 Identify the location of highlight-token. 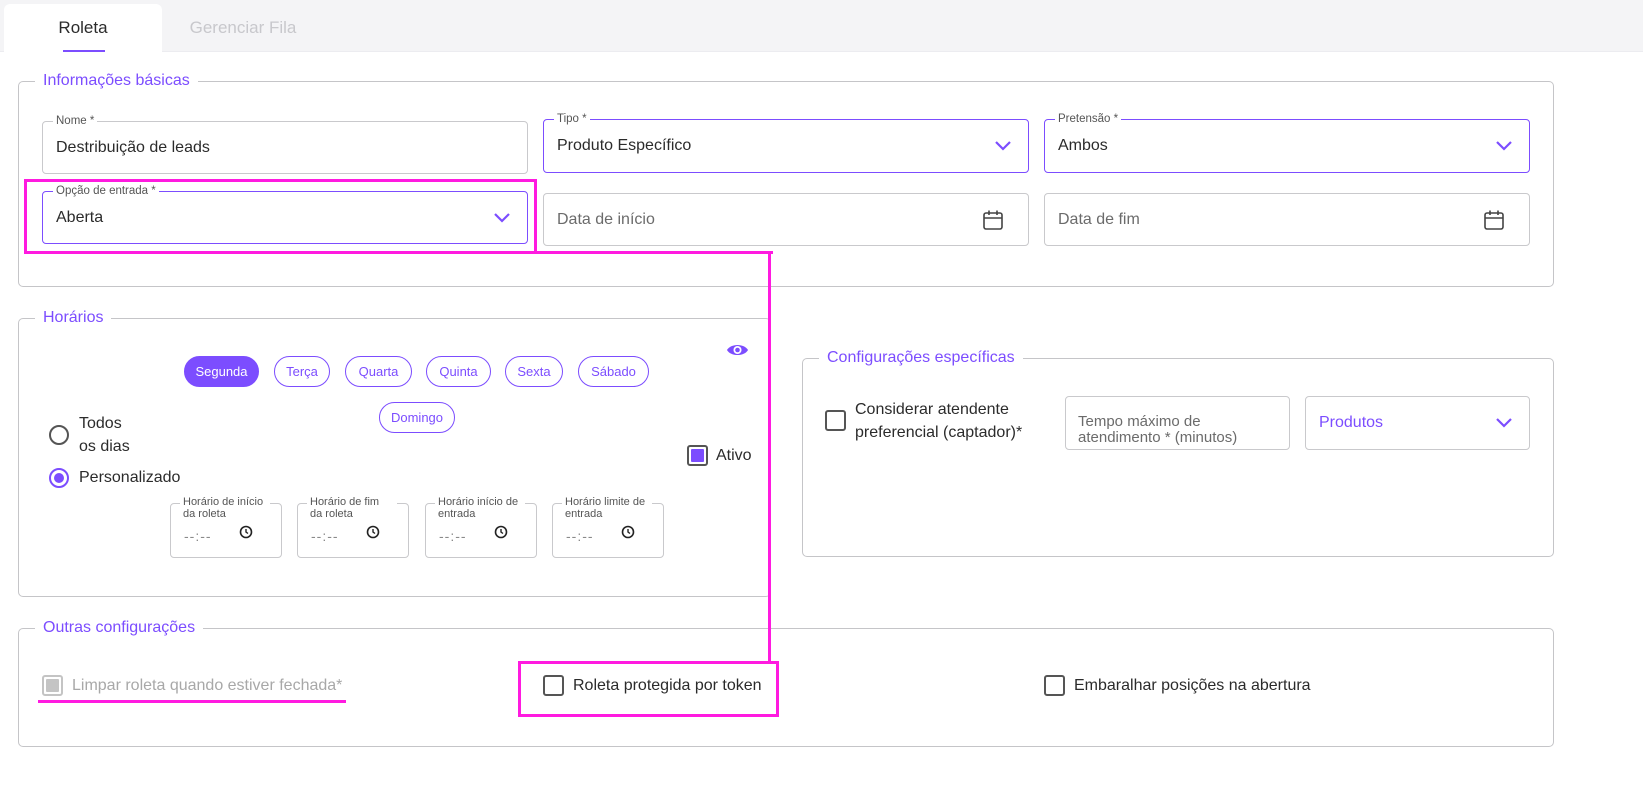
(648, 689).